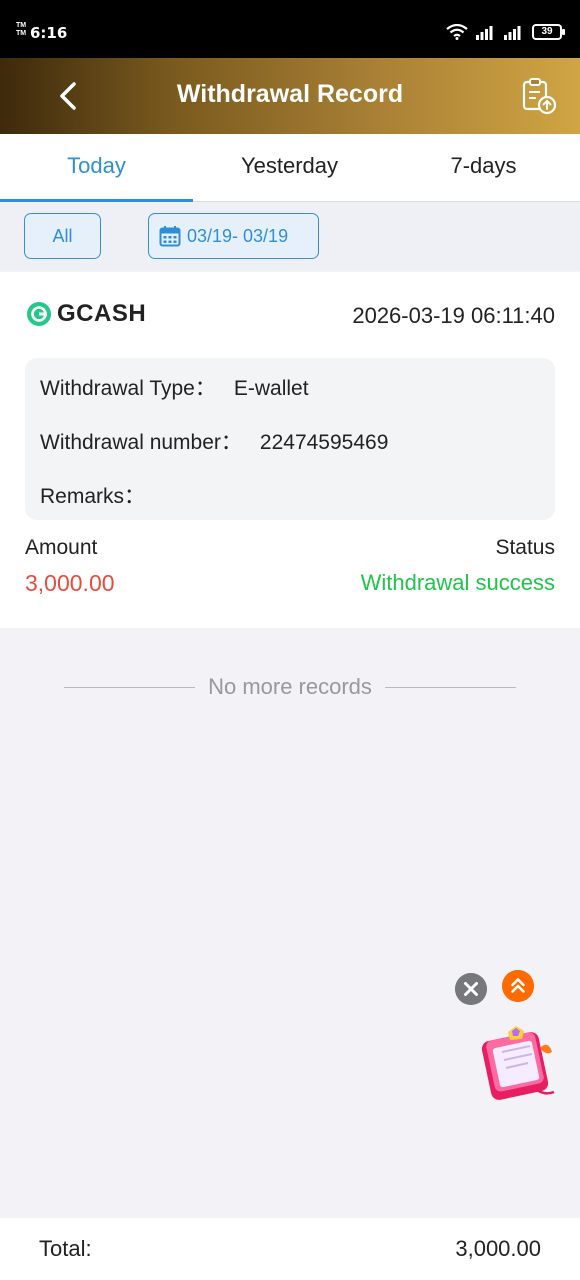 The image size is (580, 1280). I want to click on clipboard-upload-icon, so click(539, 96).